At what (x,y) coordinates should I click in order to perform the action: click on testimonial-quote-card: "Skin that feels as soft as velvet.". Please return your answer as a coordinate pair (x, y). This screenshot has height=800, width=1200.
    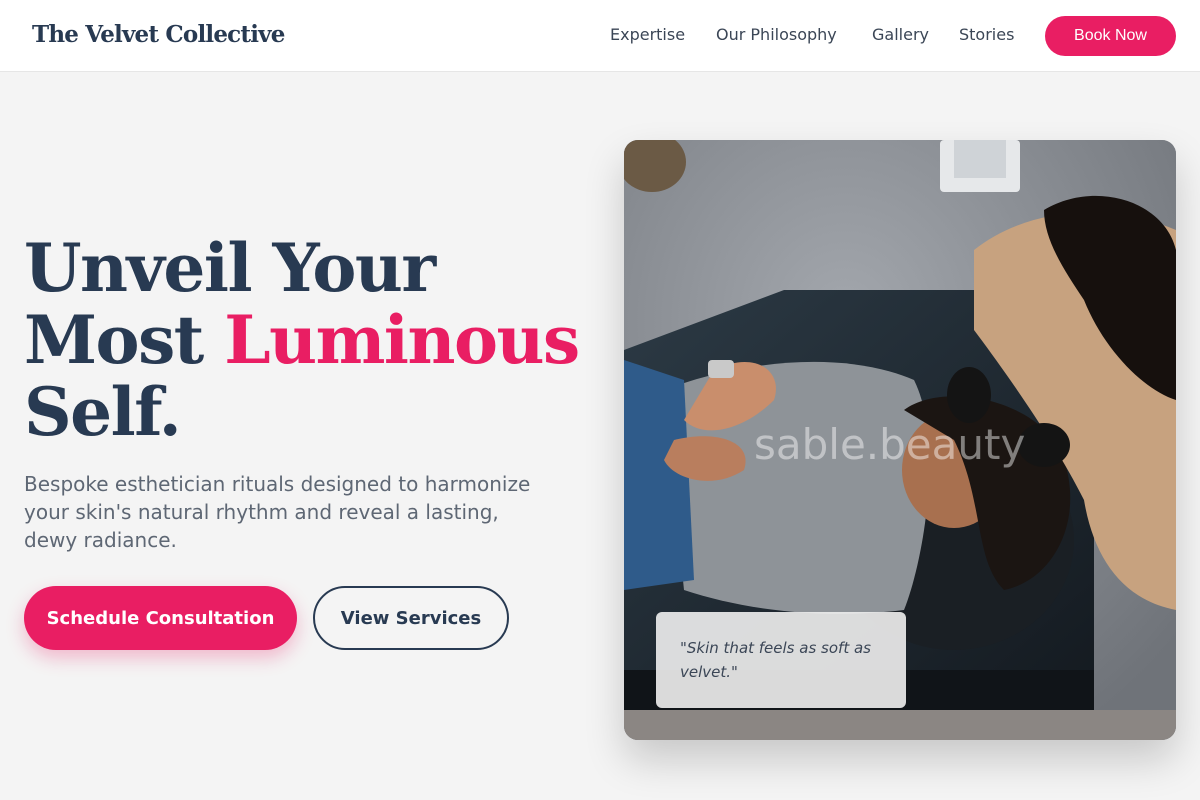
    Looking at the image, I should click on (781, 660).